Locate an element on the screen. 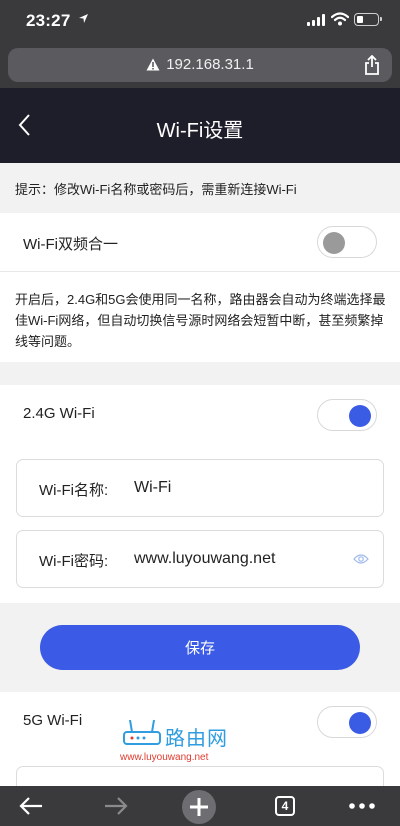 Image resolution: width=400 pixels, height=826 pixels. dual-band-row: Wi-Fi双频合一 is located at coordinates (200, 242).